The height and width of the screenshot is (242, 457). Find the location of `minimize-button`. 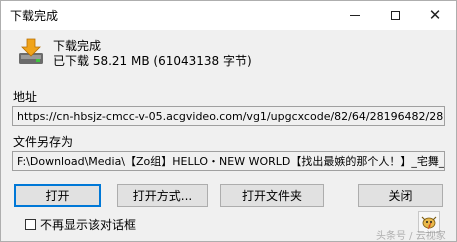

minimize-button is located at coordinates (355, 15).